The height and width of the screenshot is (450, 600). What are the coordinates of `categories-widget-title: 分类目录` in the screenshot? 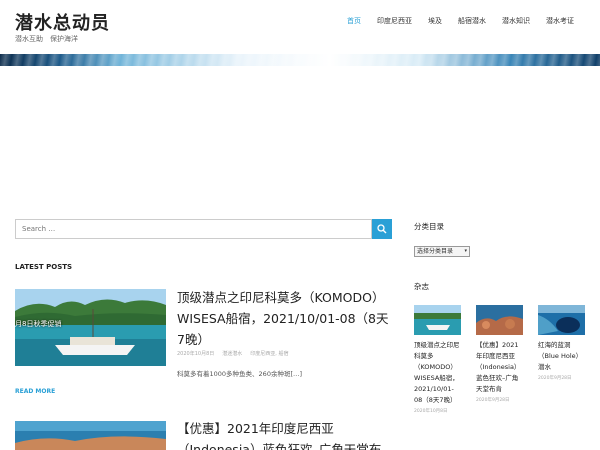 It's located at (429, 226).